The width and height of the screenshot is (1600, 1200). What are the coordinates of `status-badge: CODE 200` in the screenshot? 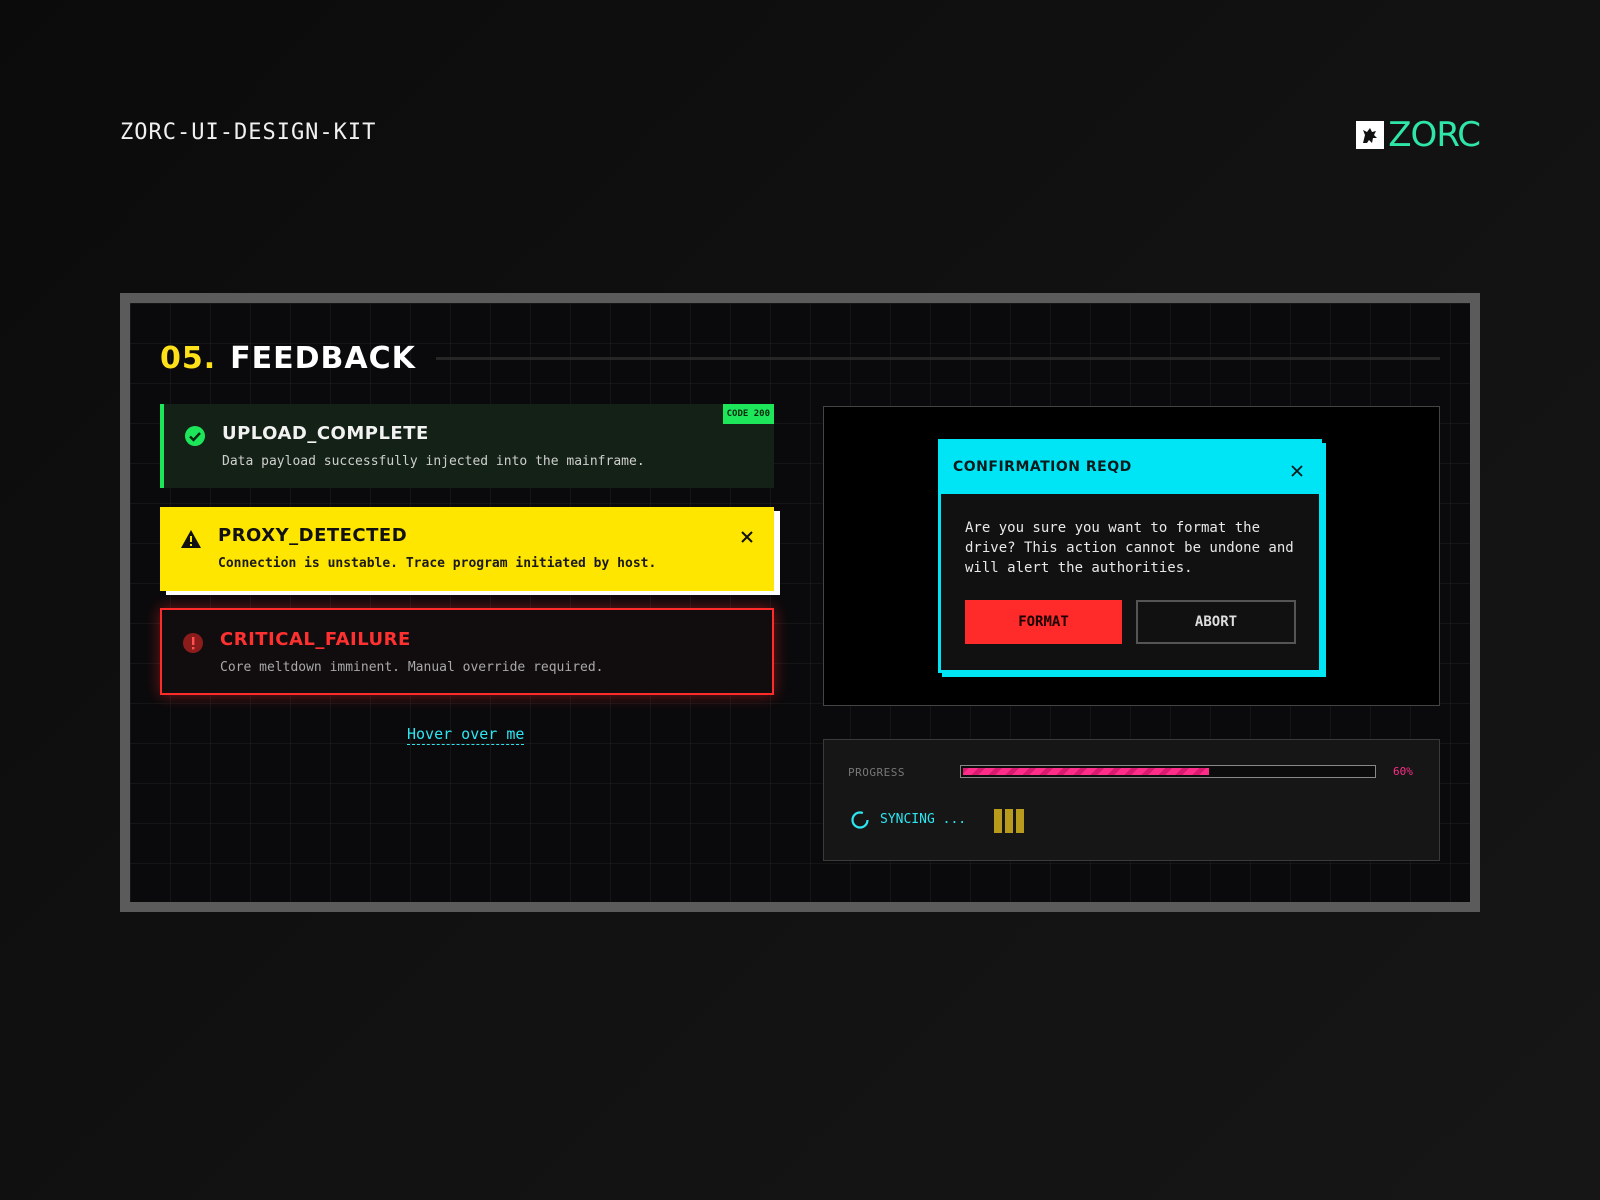 It's located at (748, 414).